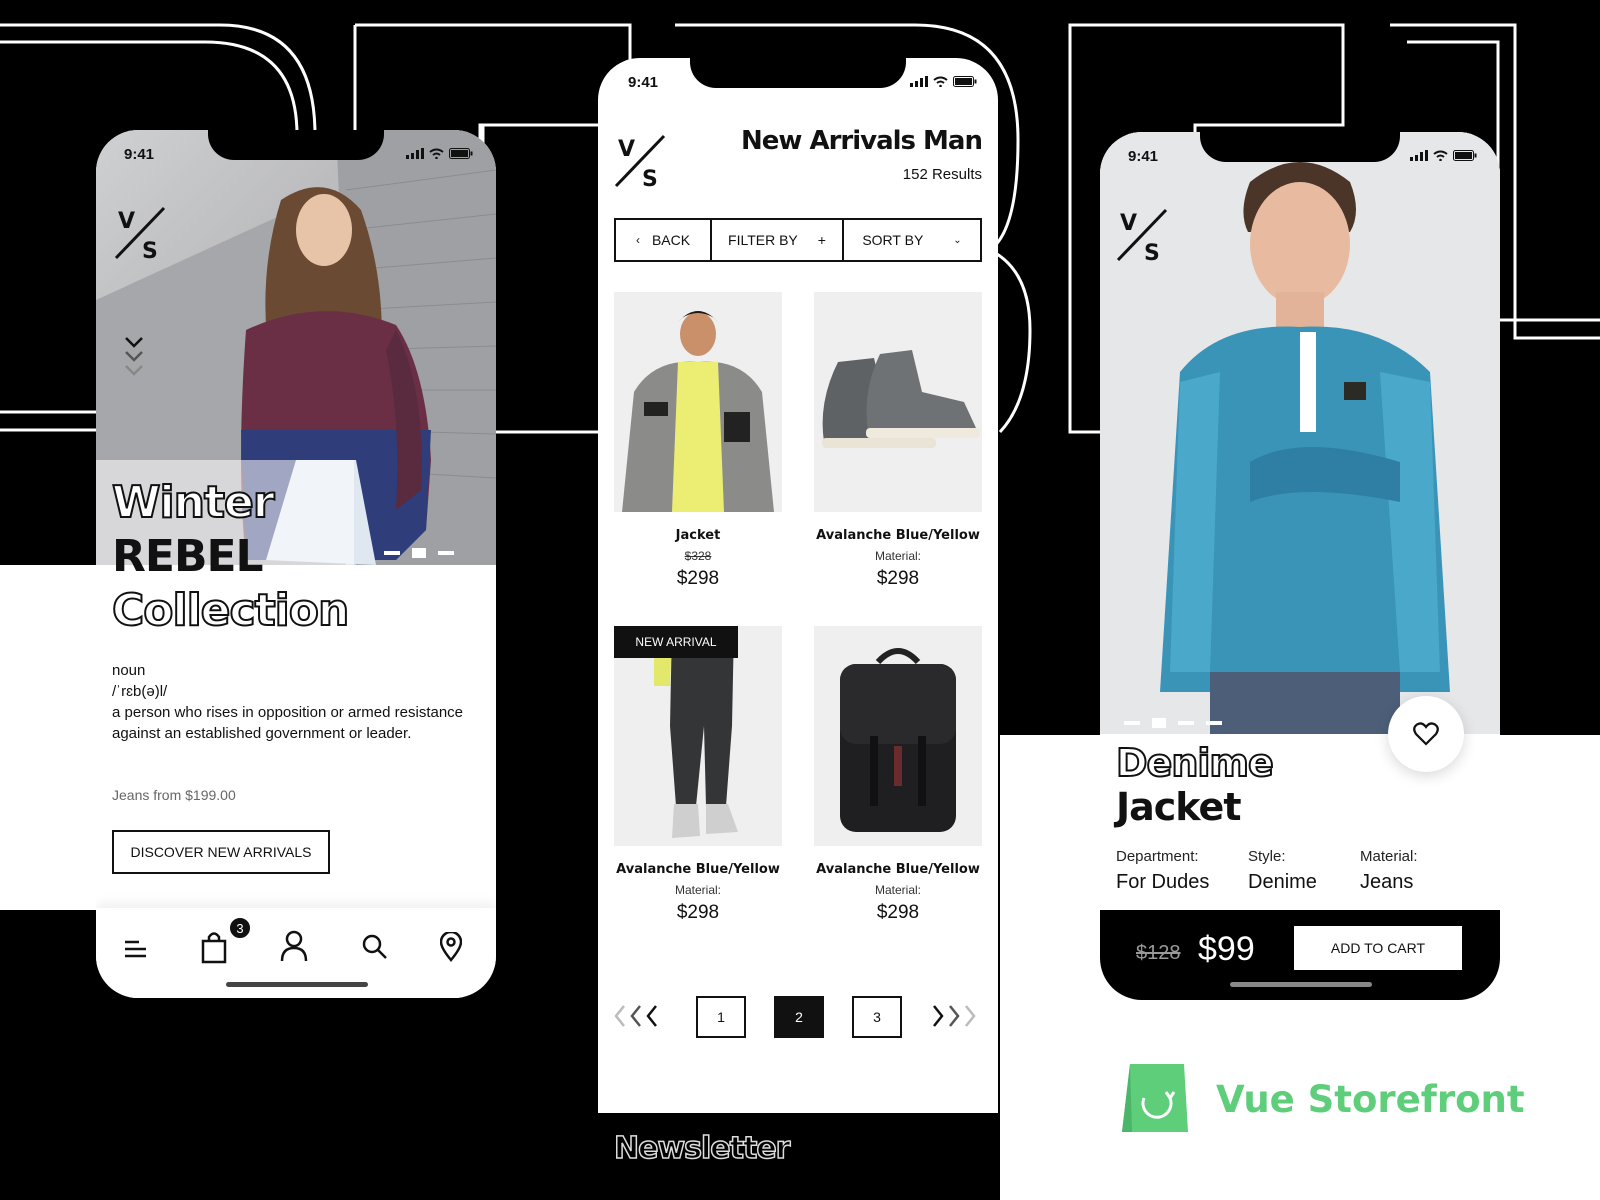 The image size is (1600, 1200). What do you see at coordinates (1370, 1099) in the screenshot?
I see `vue-storefront-wordmark: Vue Storefront` at bounding box center [1370, 1099].